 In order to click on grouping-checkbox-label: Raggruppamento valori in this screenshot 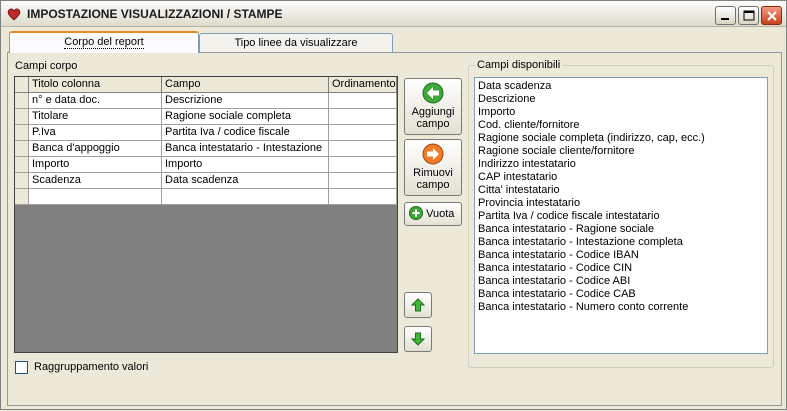, I will do `click(91, 367)`.